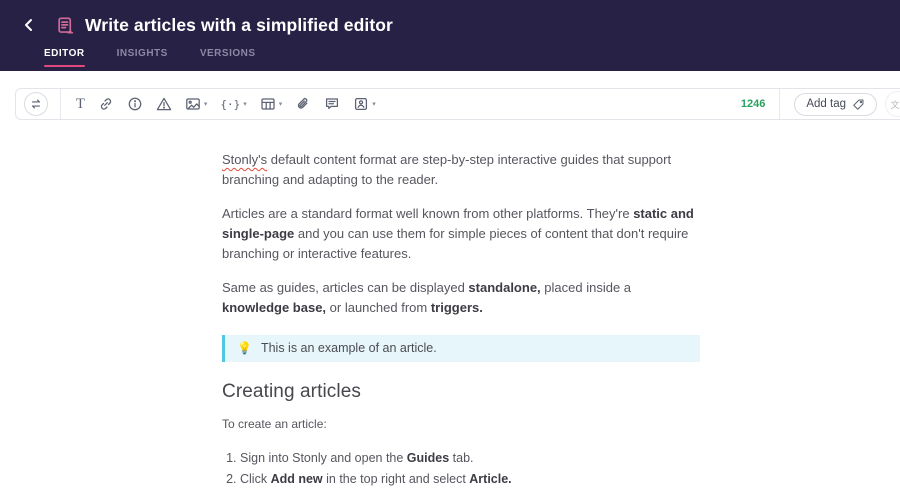 The image size is (900, 490). I want to click on tab-editor: EDITOR, so click(64, 57).